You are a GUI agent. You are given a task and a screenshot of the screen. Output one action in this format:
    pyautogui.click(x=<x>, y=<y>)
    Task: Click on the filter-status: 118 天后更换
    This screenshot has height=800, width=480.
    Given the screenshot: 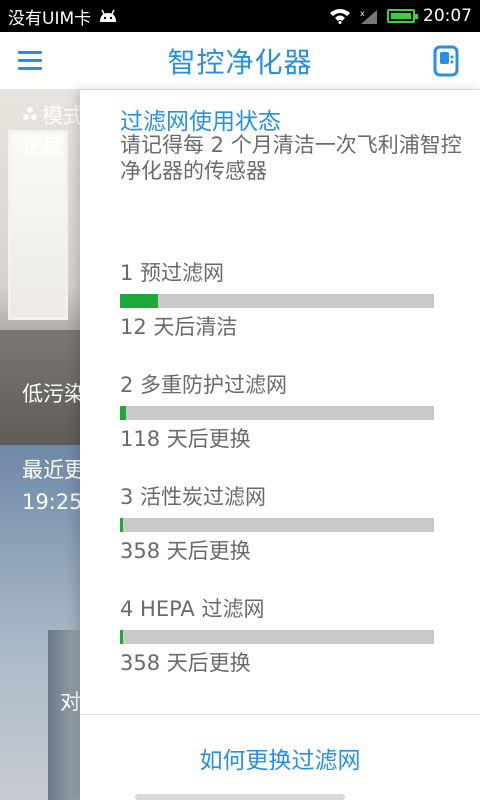 What is the action you would take?
    pyautogui.click(x=185, y=439)
    